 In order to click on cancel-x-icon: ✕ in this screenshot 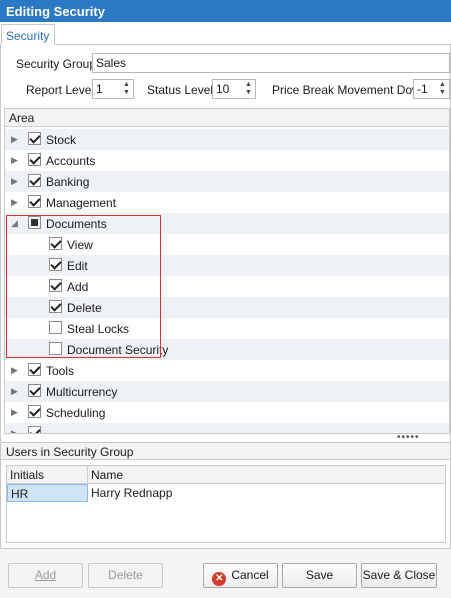, I will do `click(219, 579)`.